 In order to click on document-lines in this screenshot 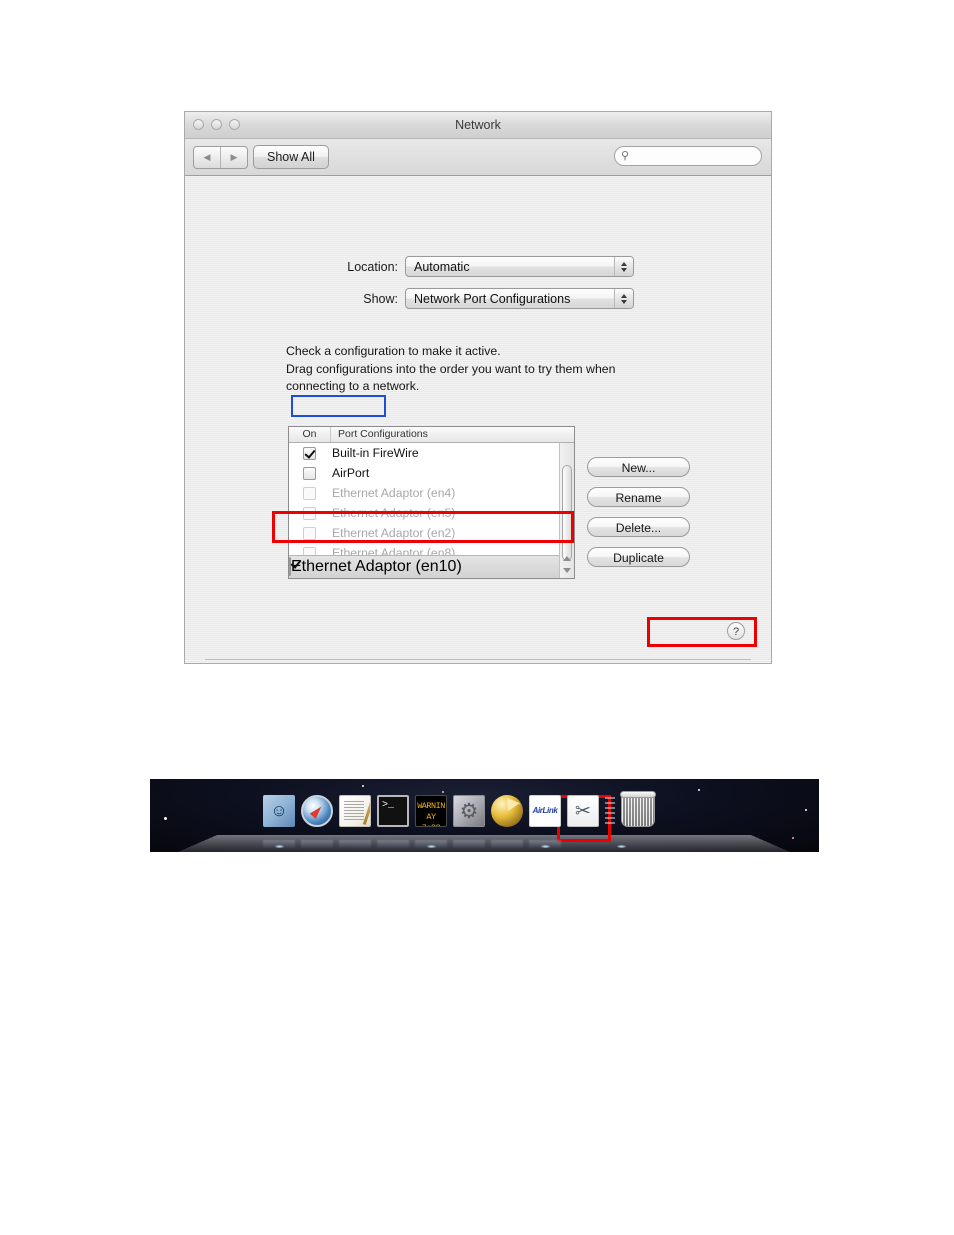, I will do `click(354, 811)`.